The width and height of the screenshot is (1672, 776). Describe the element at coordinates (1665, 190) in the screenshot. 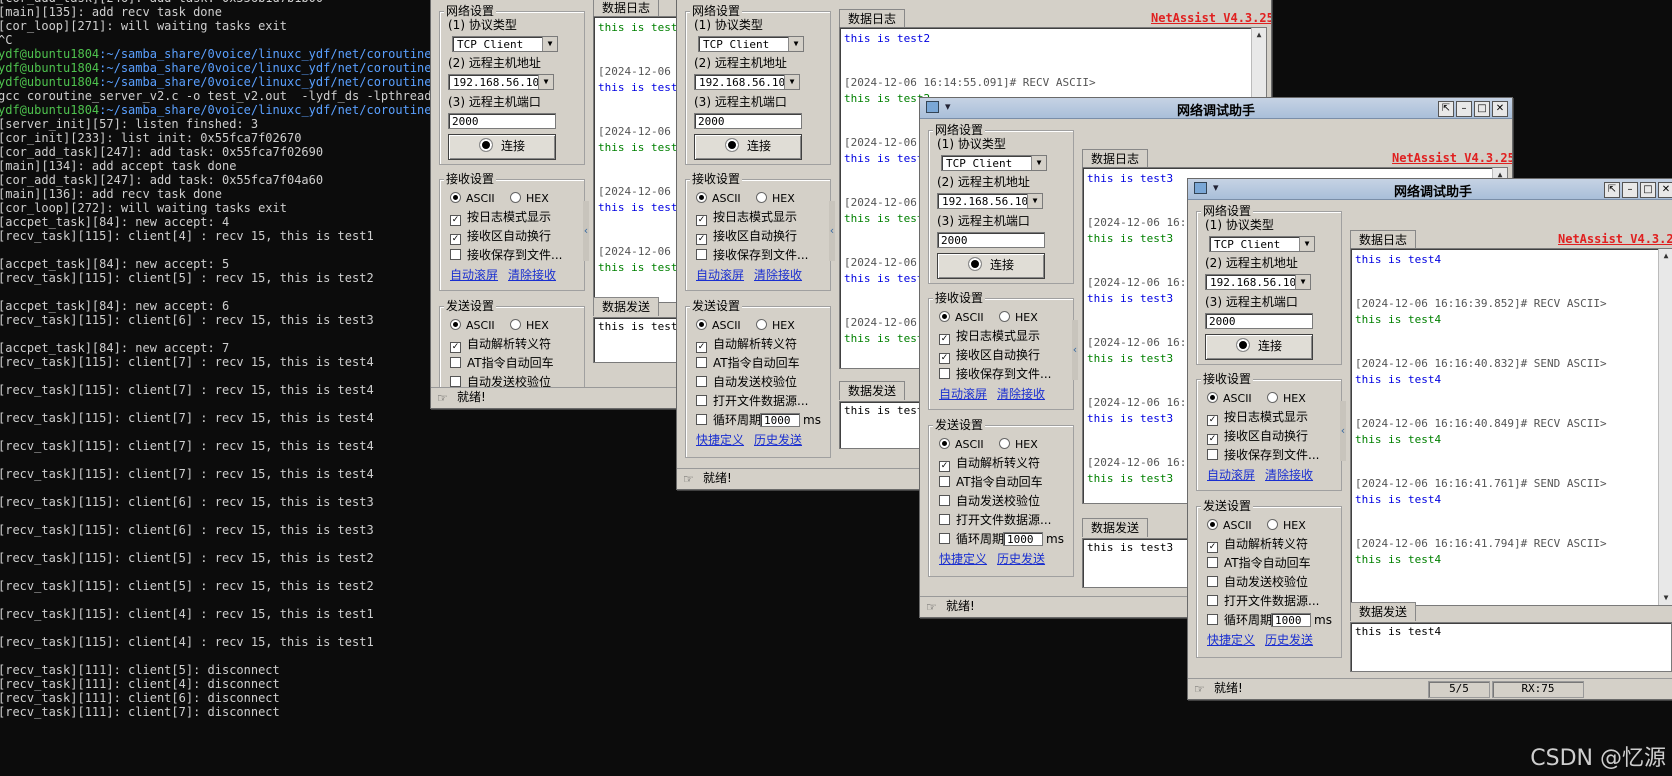

I see `close-icon: ✕` at that location.